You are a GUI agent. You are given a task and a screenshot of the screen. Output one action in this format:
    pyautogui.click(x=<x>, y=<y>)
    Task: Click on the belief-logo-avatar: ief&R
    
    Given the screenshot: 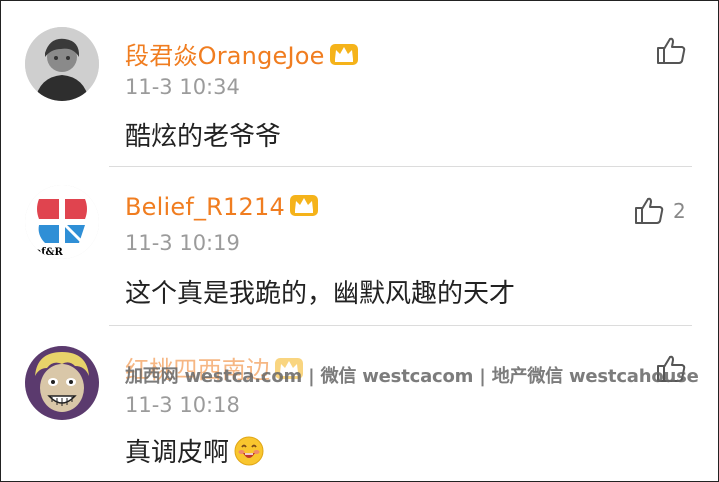 What is the action you would take?
    pyautogui.click(x=62, y=222)
    